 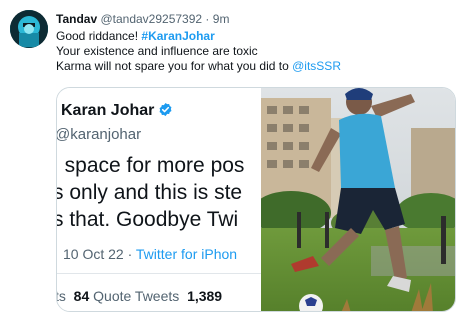 What do you see at coordinates (157, 51) in the screenshot?
I see `tweet-line-2: Your existence and influence are toxic` at bounding box center [157, 51].